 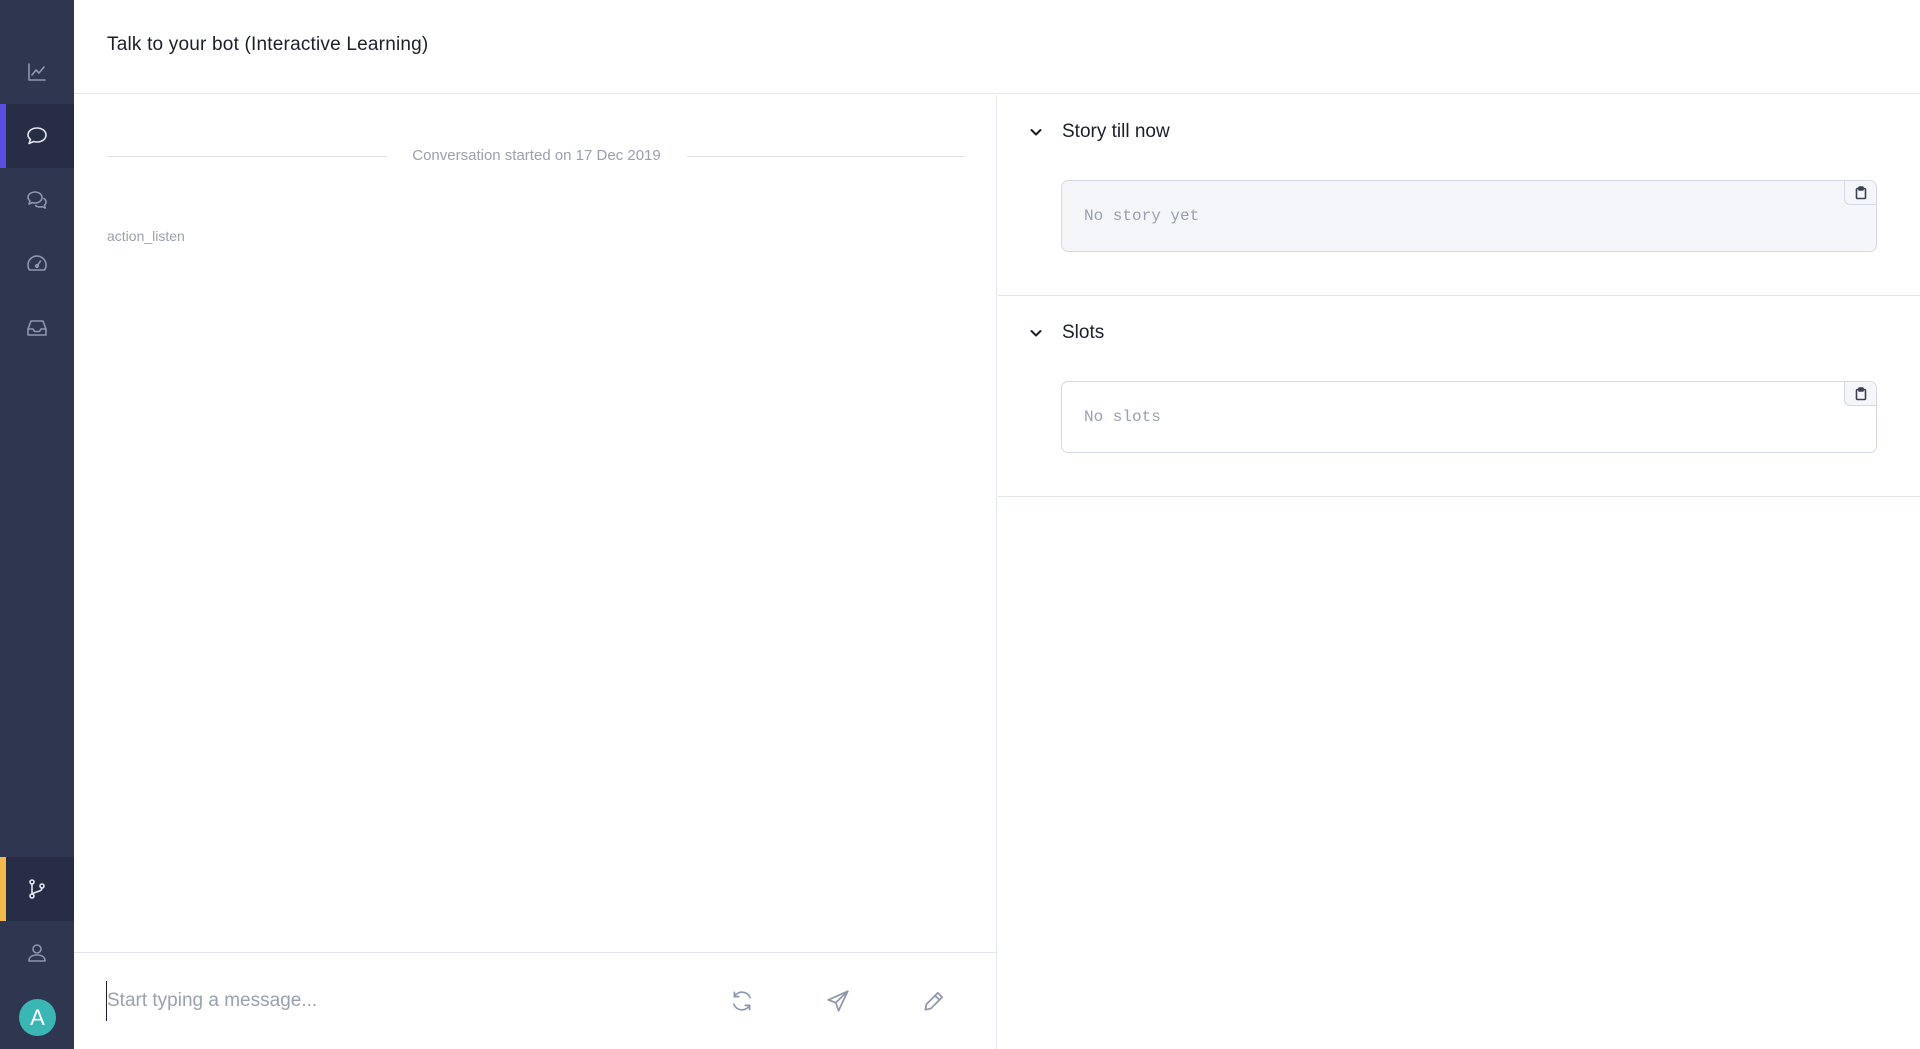 I want to click on sidebar-item-insights, so click(x=37, y=72).